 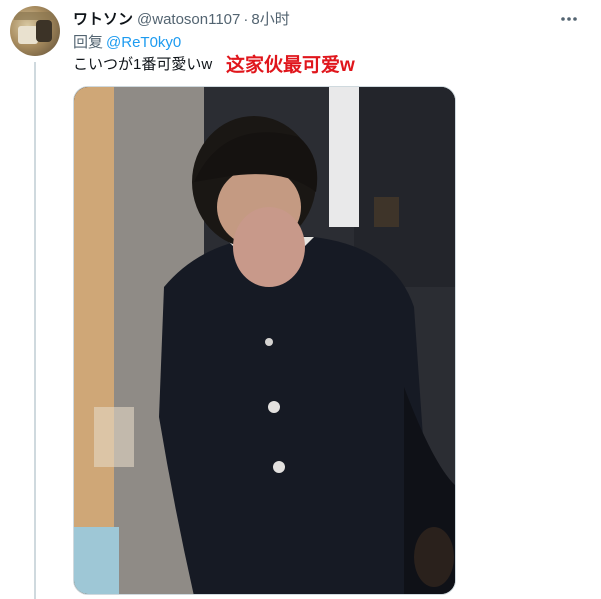 I want to click on avatar, so click(x=35, y=31).